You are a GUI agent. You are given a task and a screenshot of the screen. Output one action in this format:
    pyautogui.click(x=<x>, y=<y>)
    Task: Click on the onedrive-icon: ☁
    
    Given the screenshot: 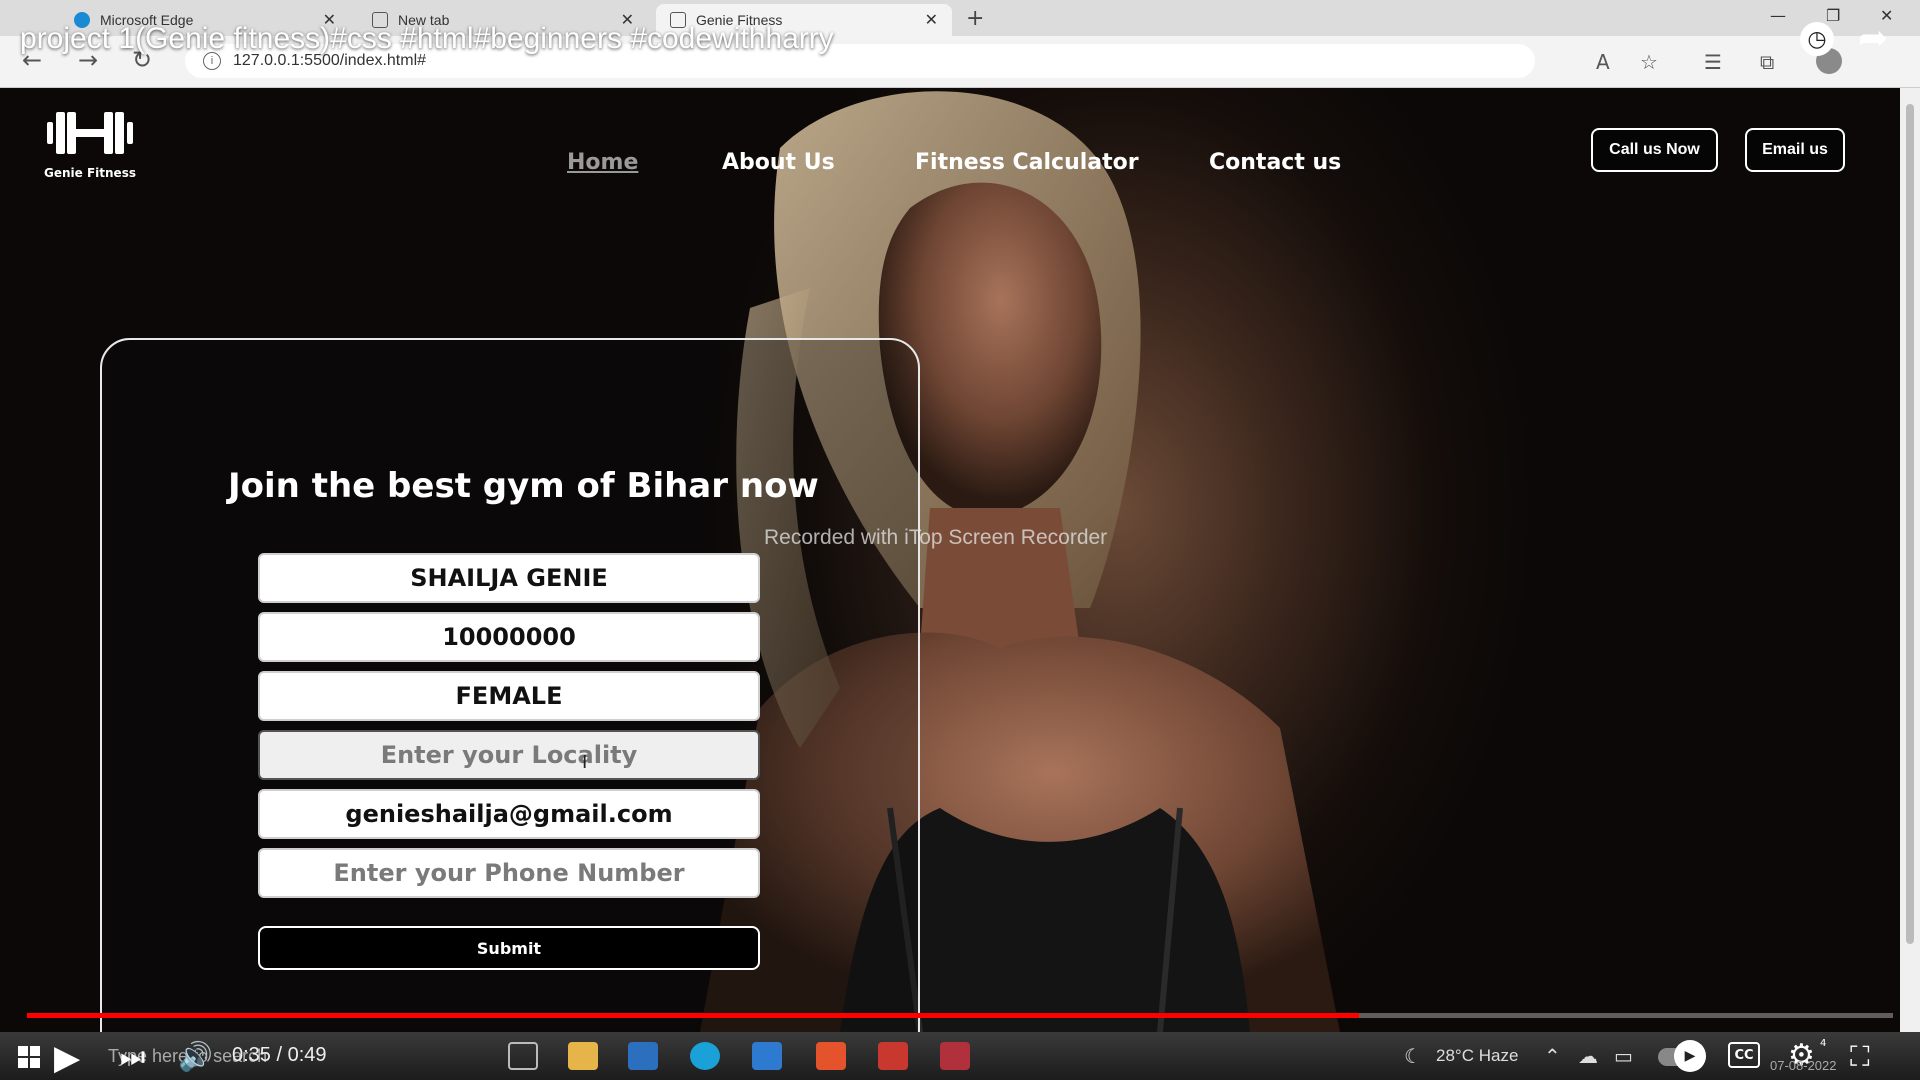 What is the action you would take?
    pyautogui.click(x=1588, y=1056)
    